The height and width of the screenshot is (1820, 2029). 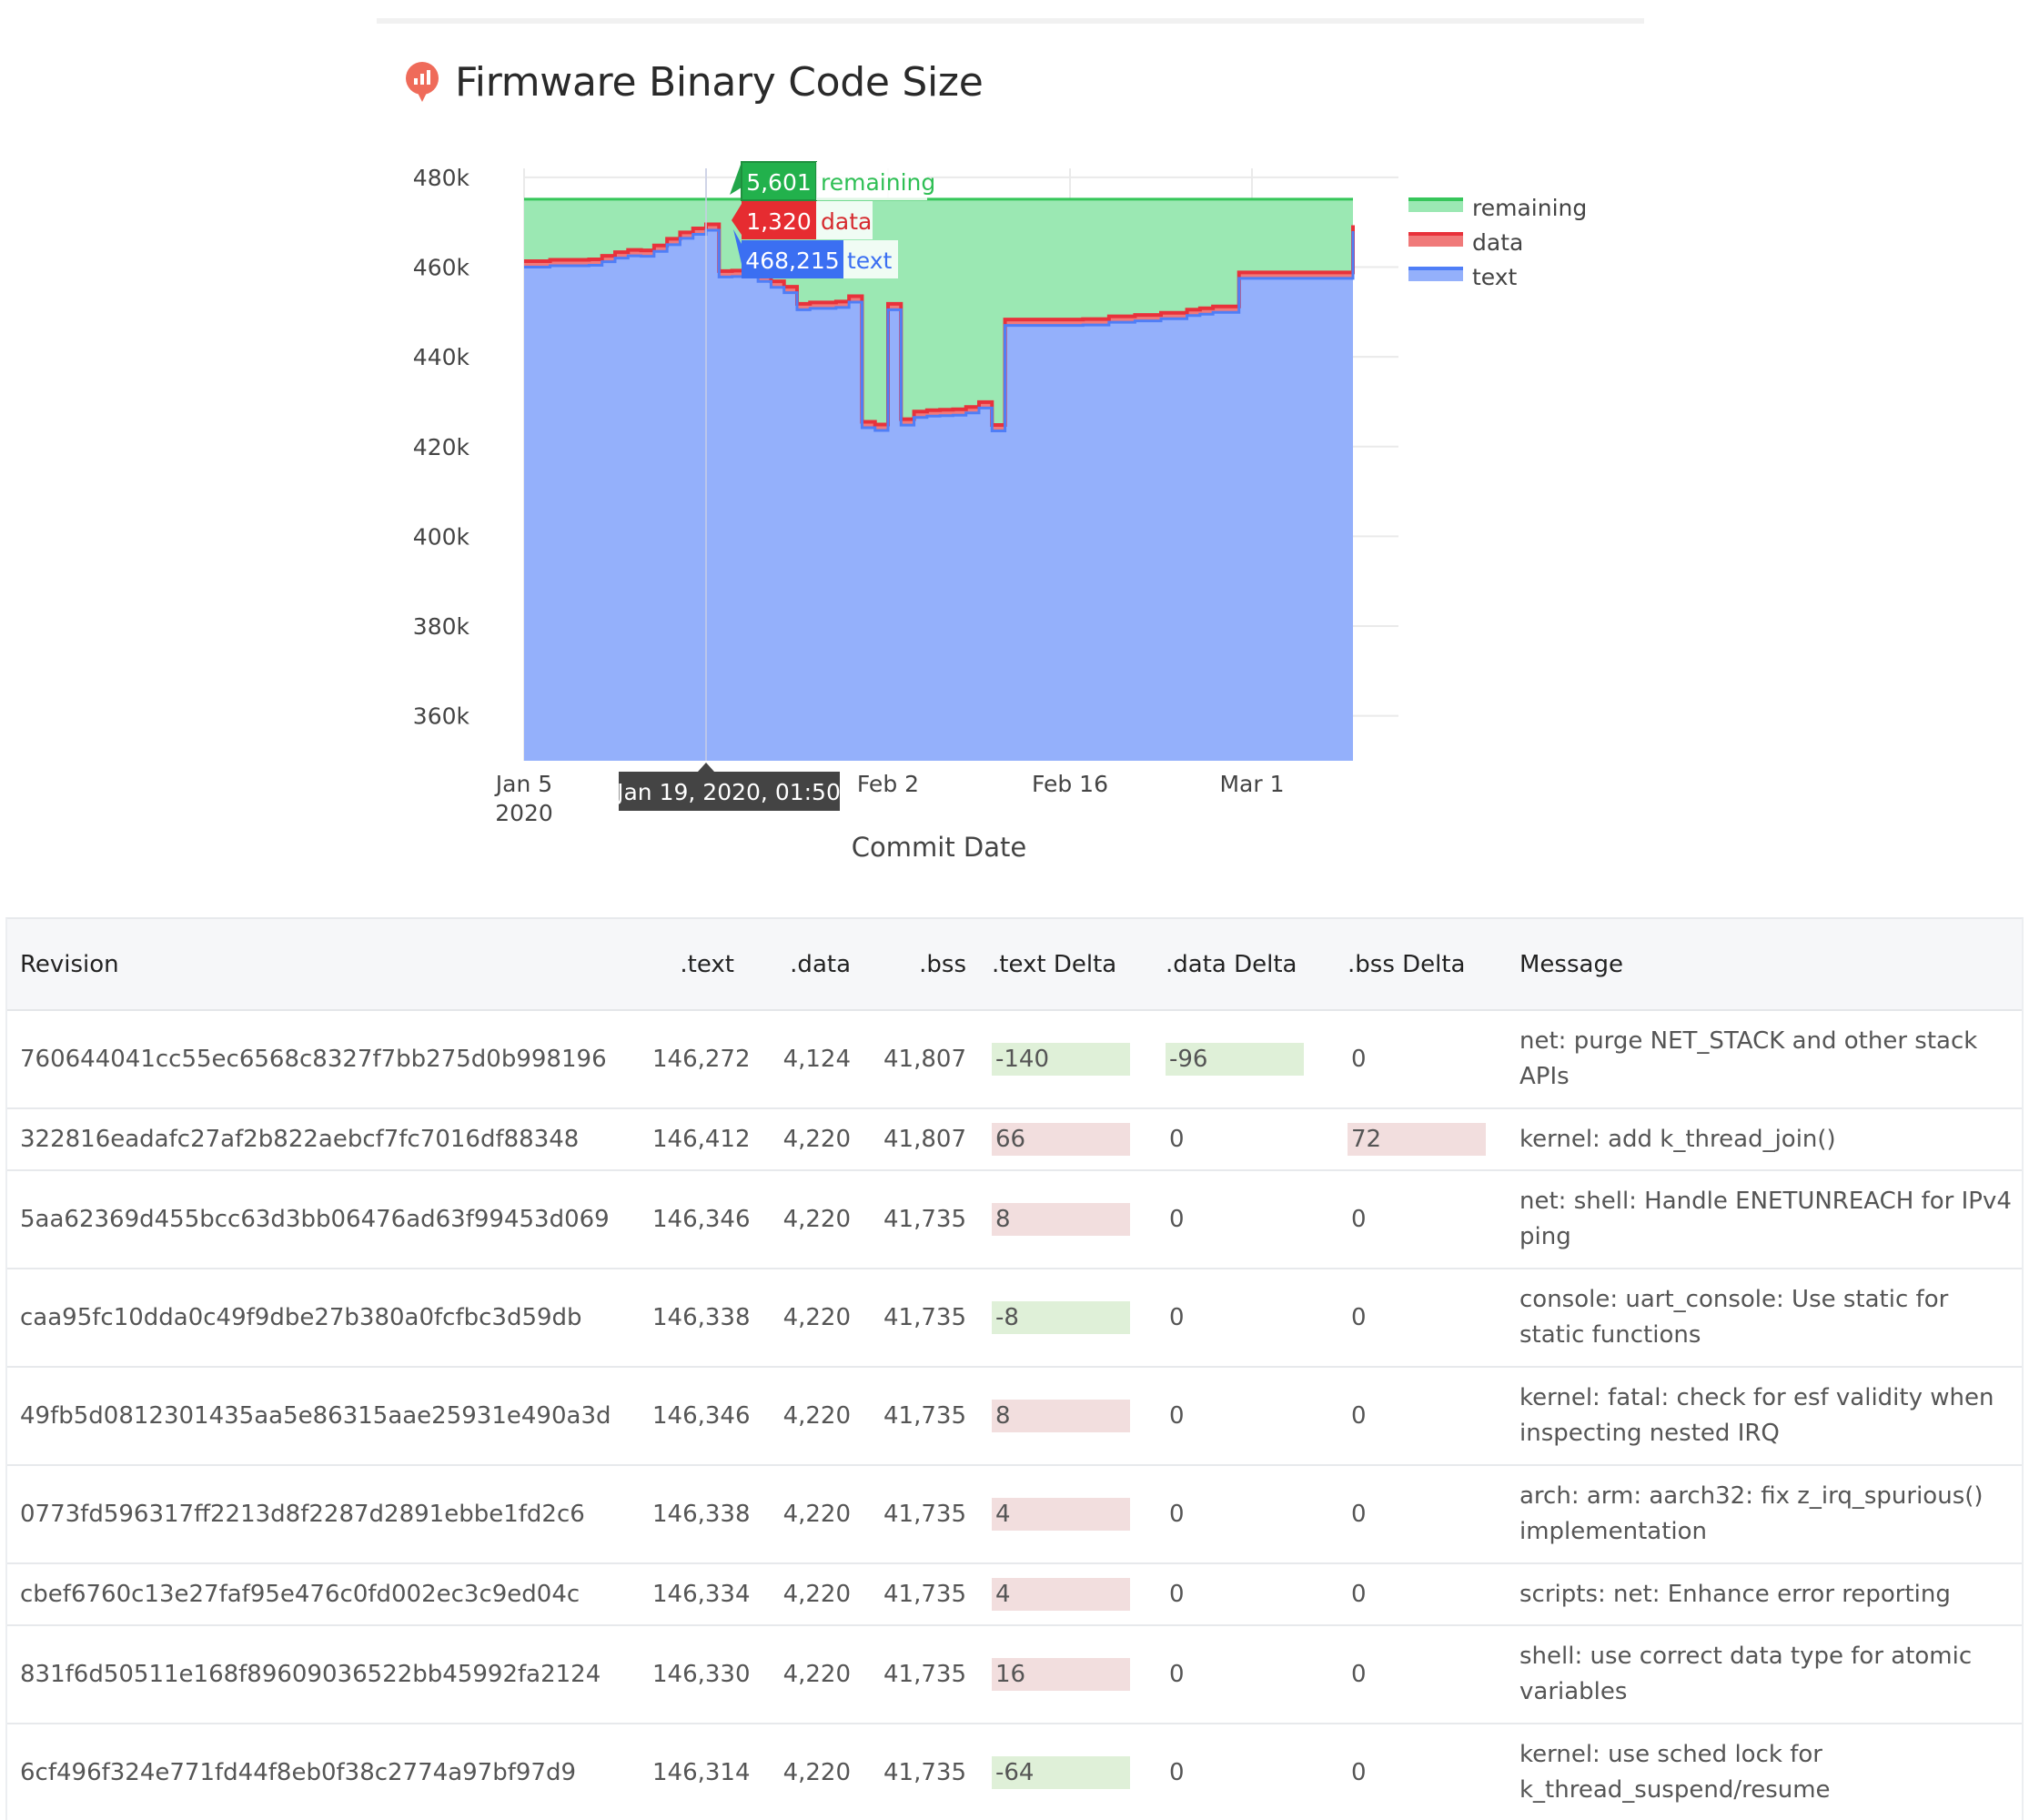 I want to click on text-delta-cell: -8, so click(x=1066, y=1318).